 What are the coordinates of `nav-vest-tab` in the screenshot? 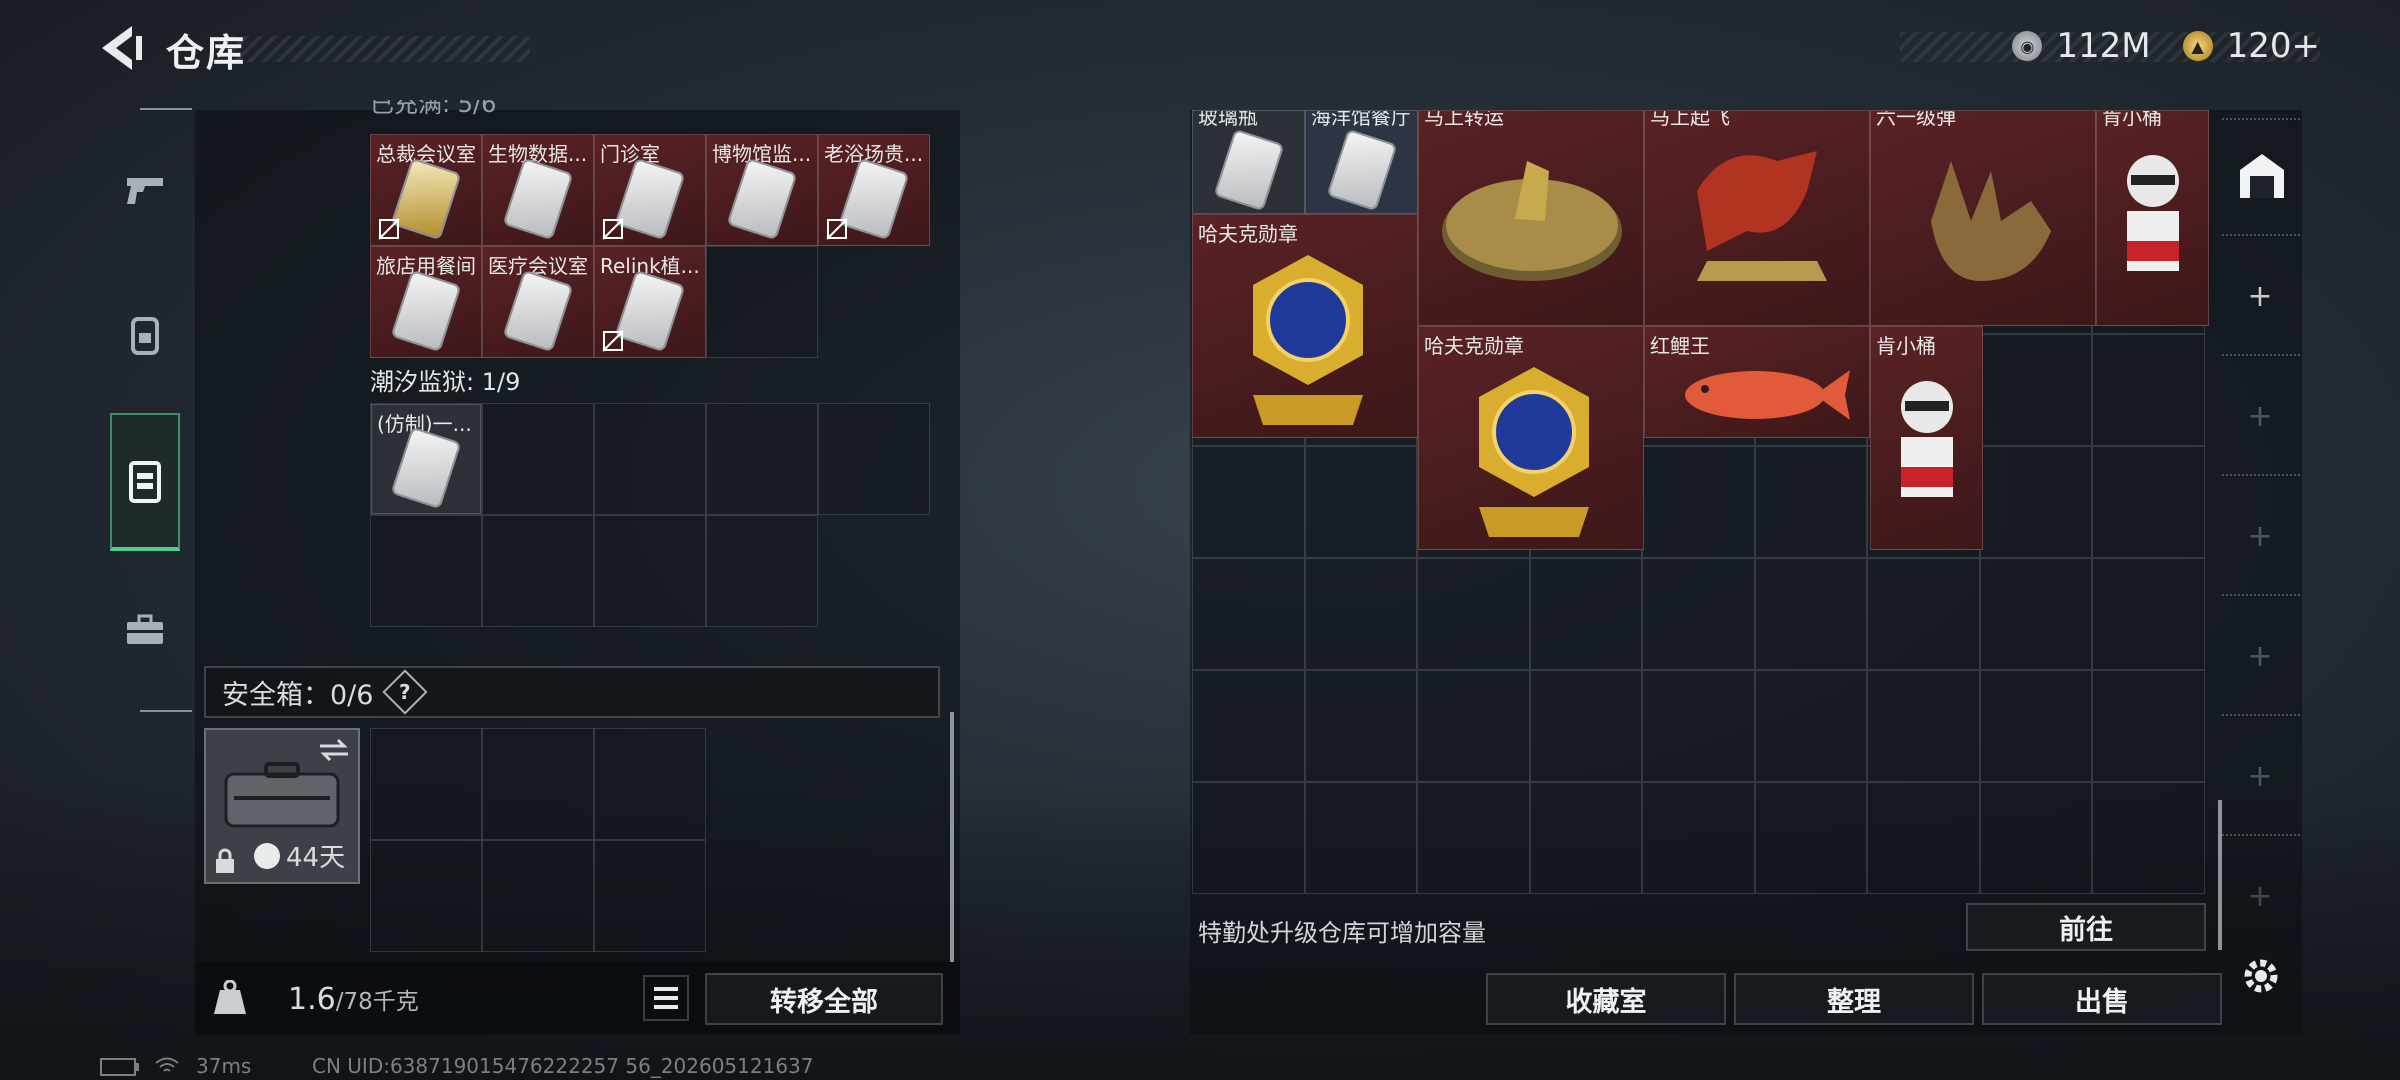 It's located at (145, 482).